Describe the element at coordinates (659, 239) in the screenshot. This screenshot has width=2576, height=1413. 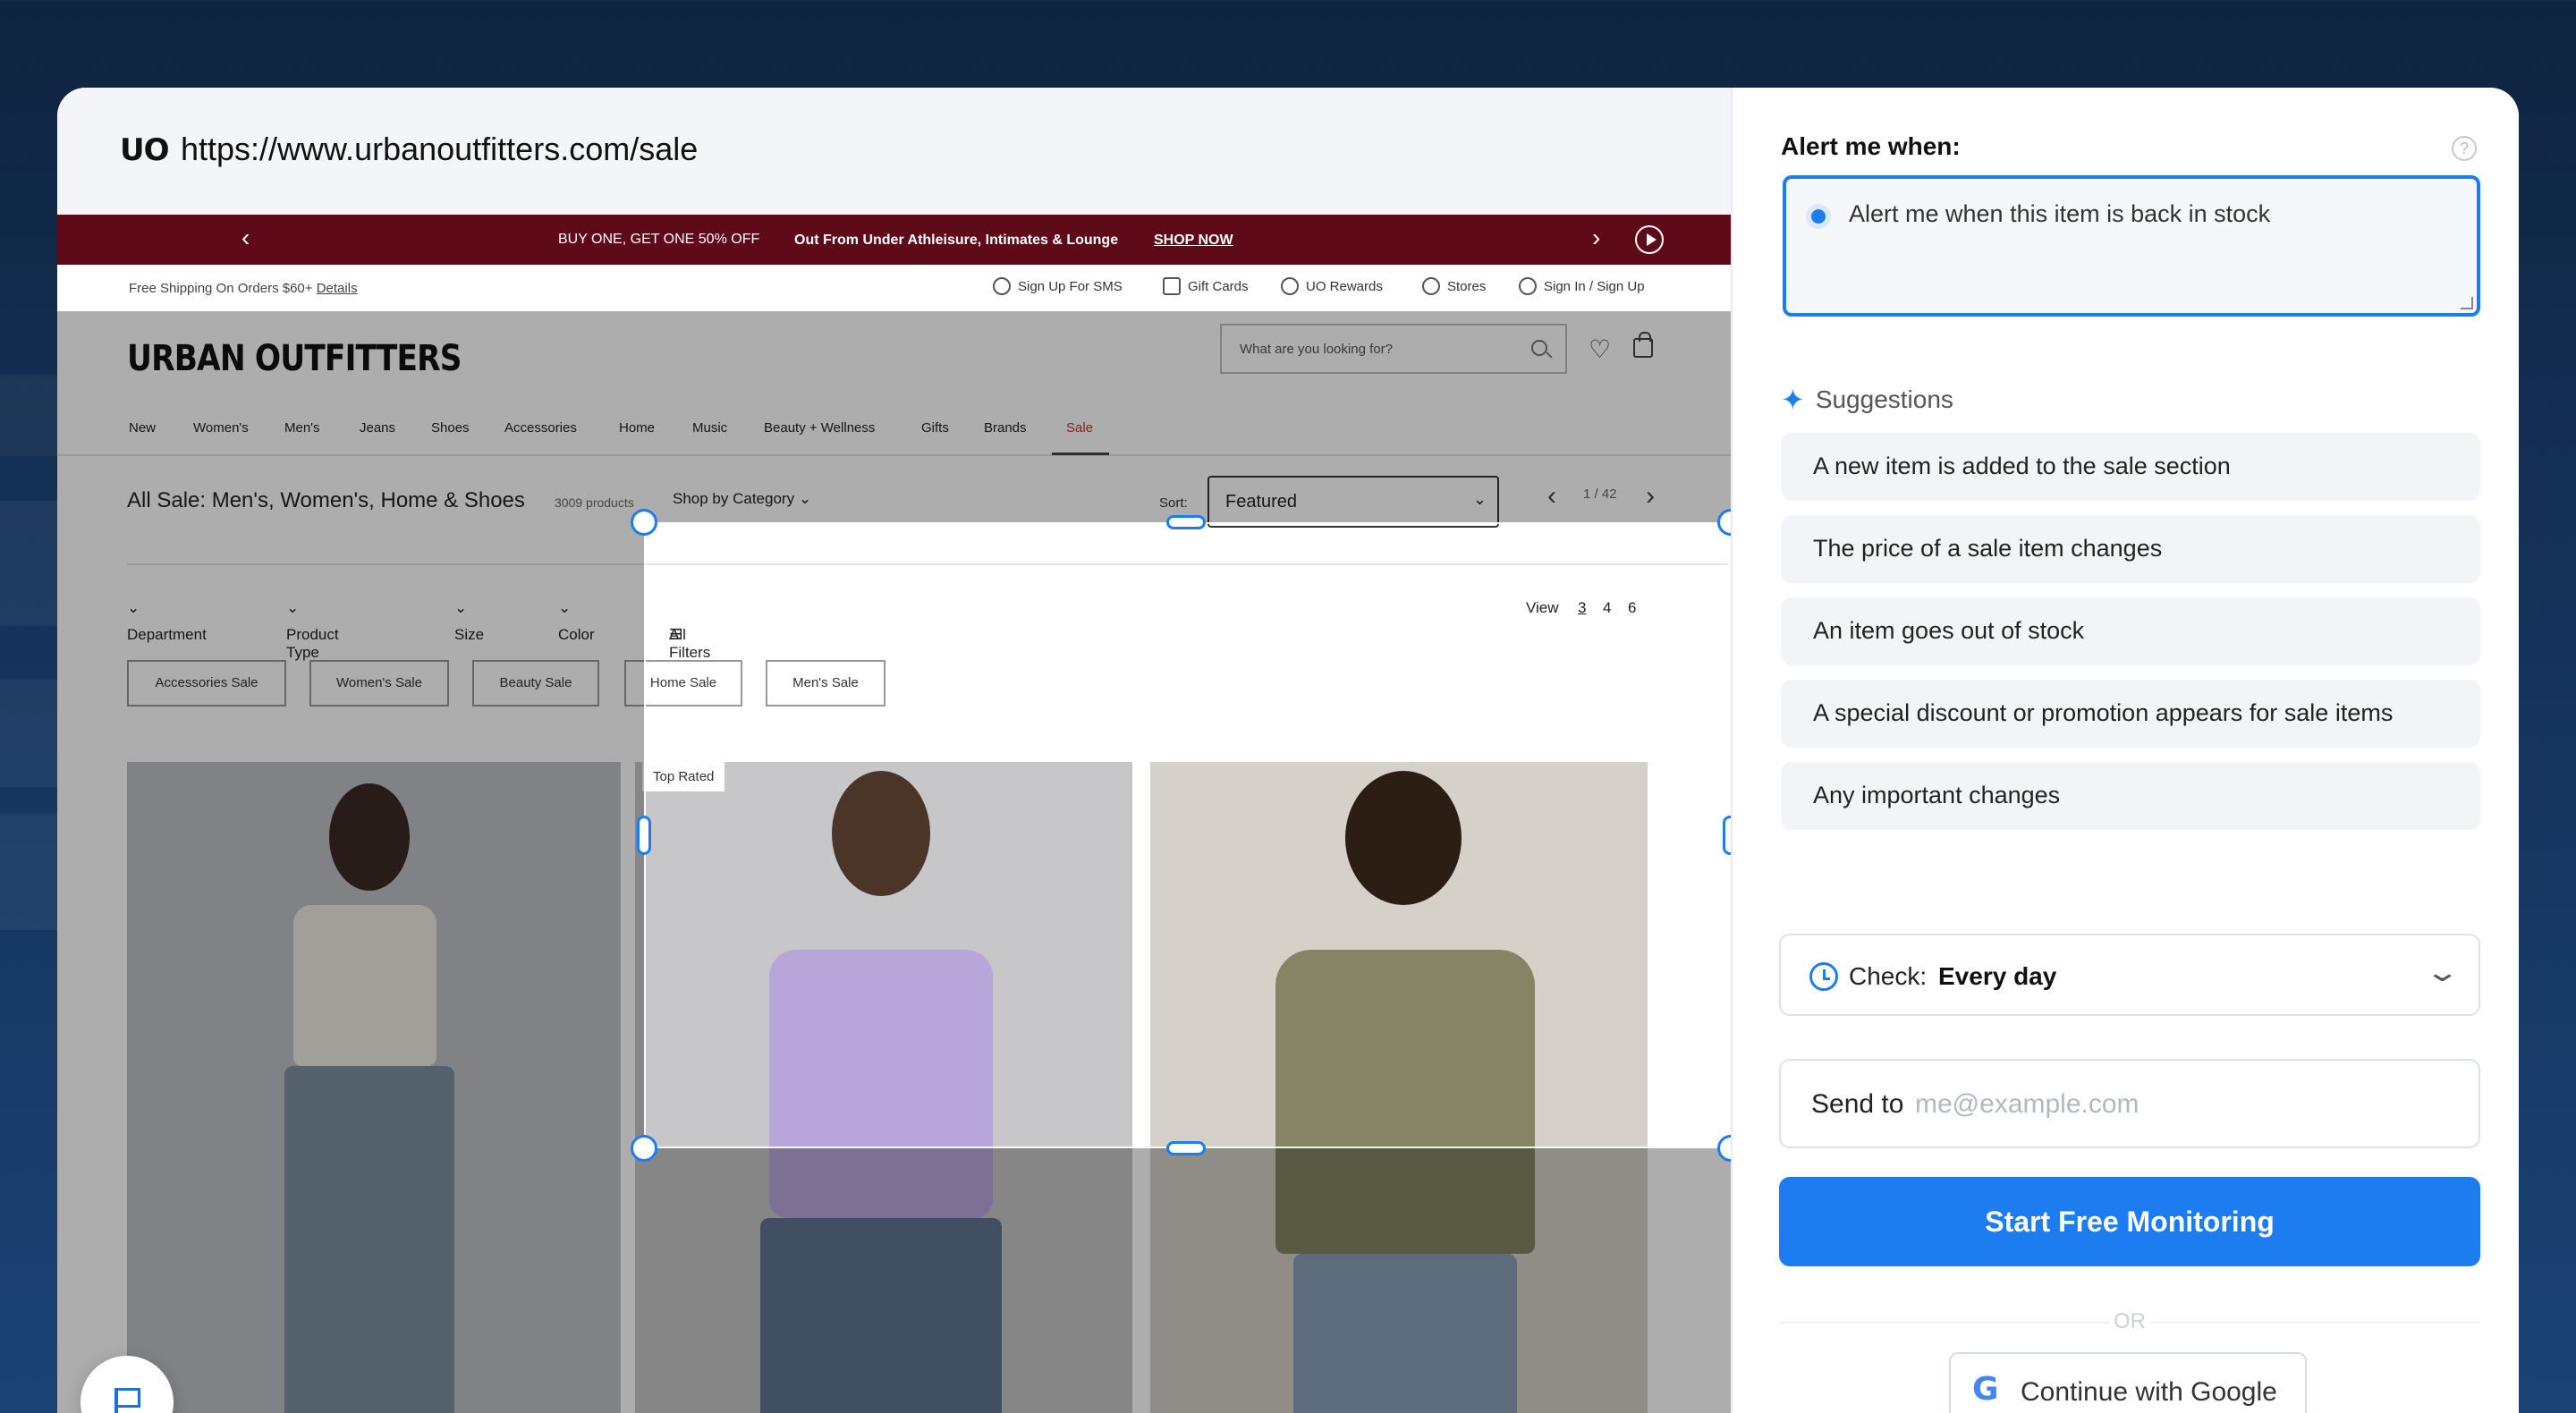
I see `promo-text: BUY ONE, GET ONE 50% OFF` at that location.